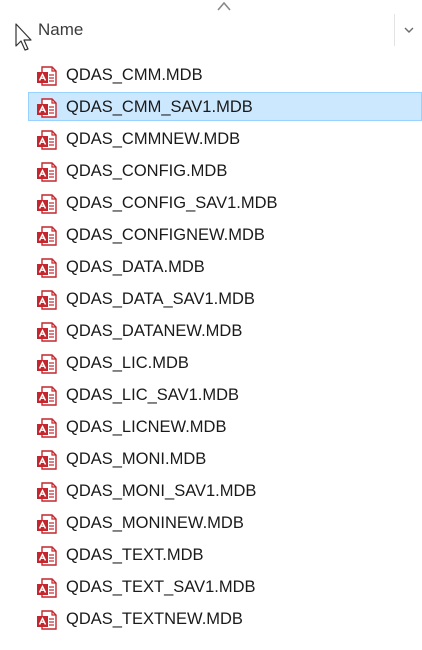 This screenshot has width=422, height=650. What do you see at coordinates (172, 203) in the screenshot?
I see `file-name: QDAS_CONFIG_SAV1.MDB` at bounding box center [172, 203].